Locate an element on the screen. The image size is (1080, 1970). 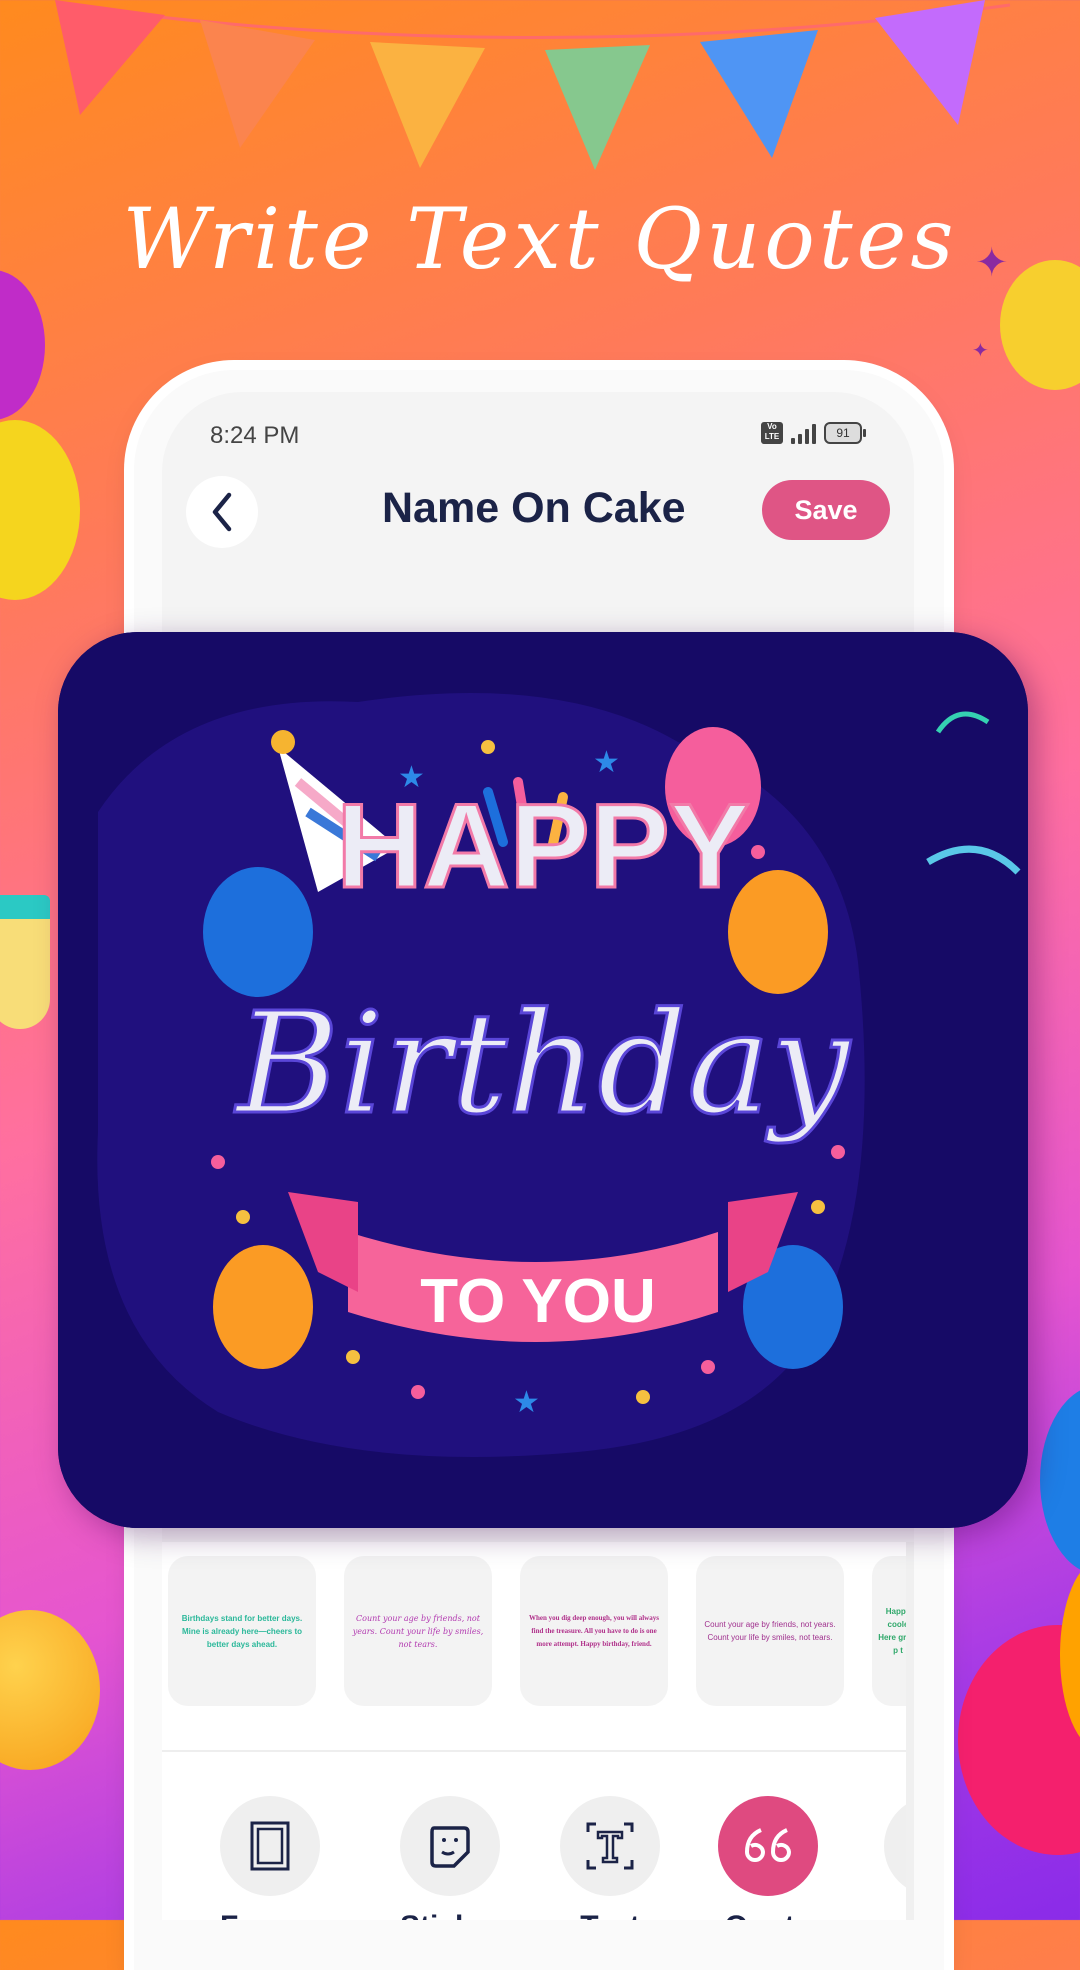
battery-icon: 91 is located at coordinates (845, 433).